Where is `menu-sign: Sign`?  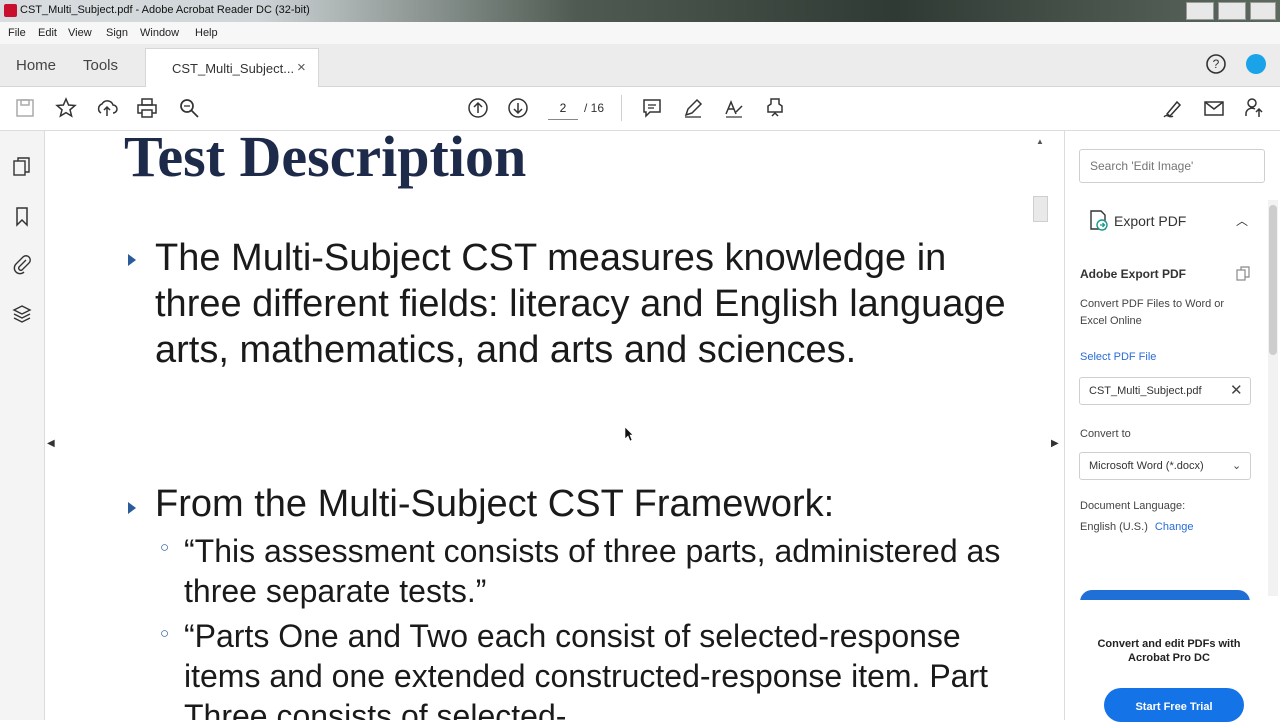
menu-sign: Sign is located at coordinates (117, 33).